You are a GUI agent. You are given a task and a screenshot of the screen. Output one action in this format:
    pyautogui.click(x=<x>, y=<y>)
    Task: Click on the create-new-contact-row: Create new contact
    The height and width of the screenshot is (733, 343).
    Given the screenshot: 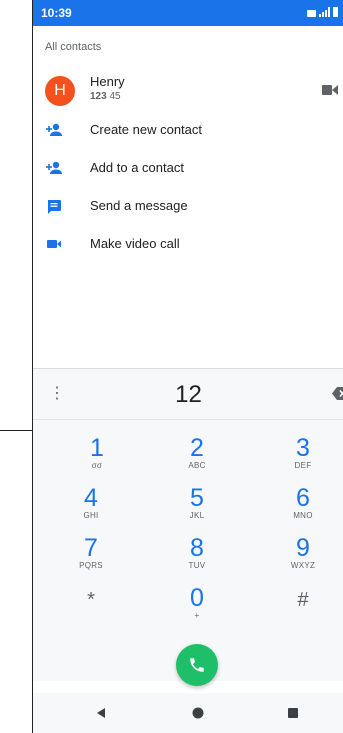 What is the action you would take?
    pyautogui.click(x=188, y=130)
    